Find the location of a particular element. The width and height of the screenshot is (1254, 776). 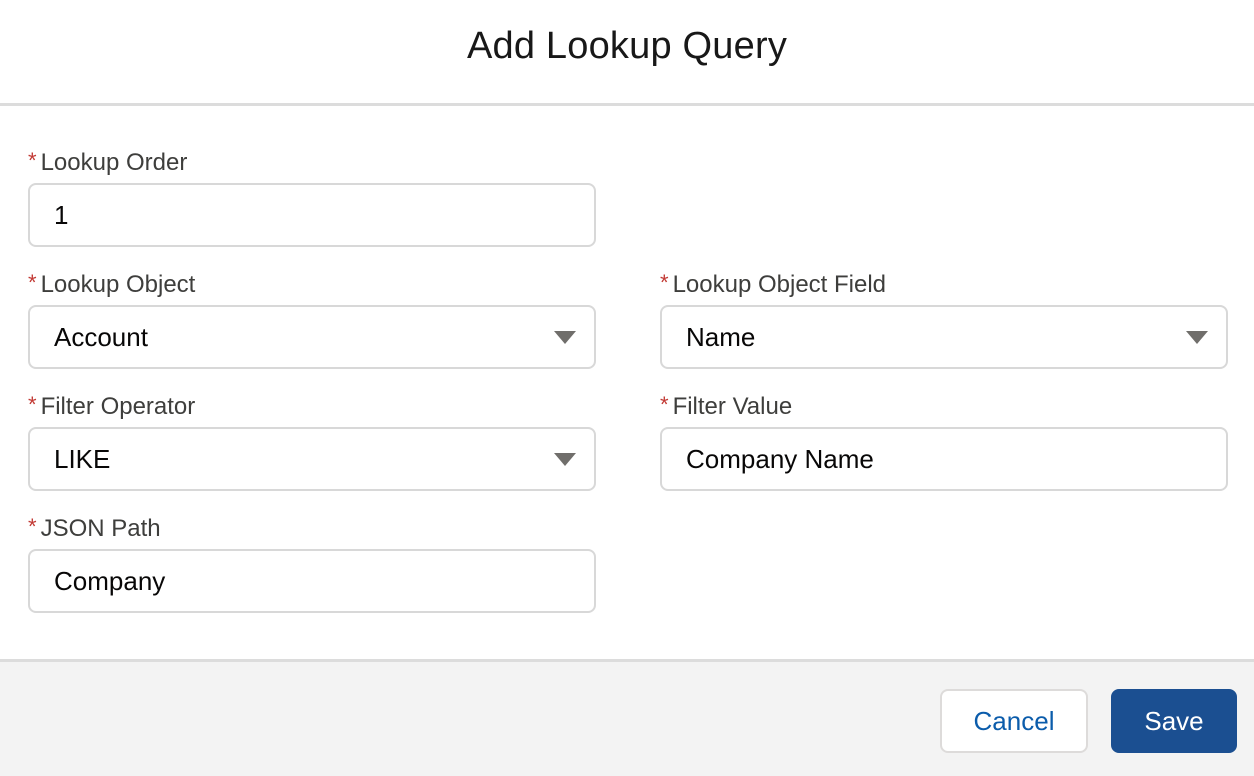

filter-value-label: * Filter Value is located at coordinates (726, 406).